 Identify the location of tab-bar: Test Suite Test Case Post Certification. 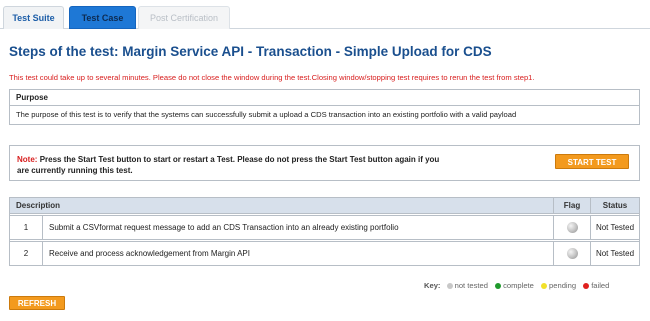
(325, 14).